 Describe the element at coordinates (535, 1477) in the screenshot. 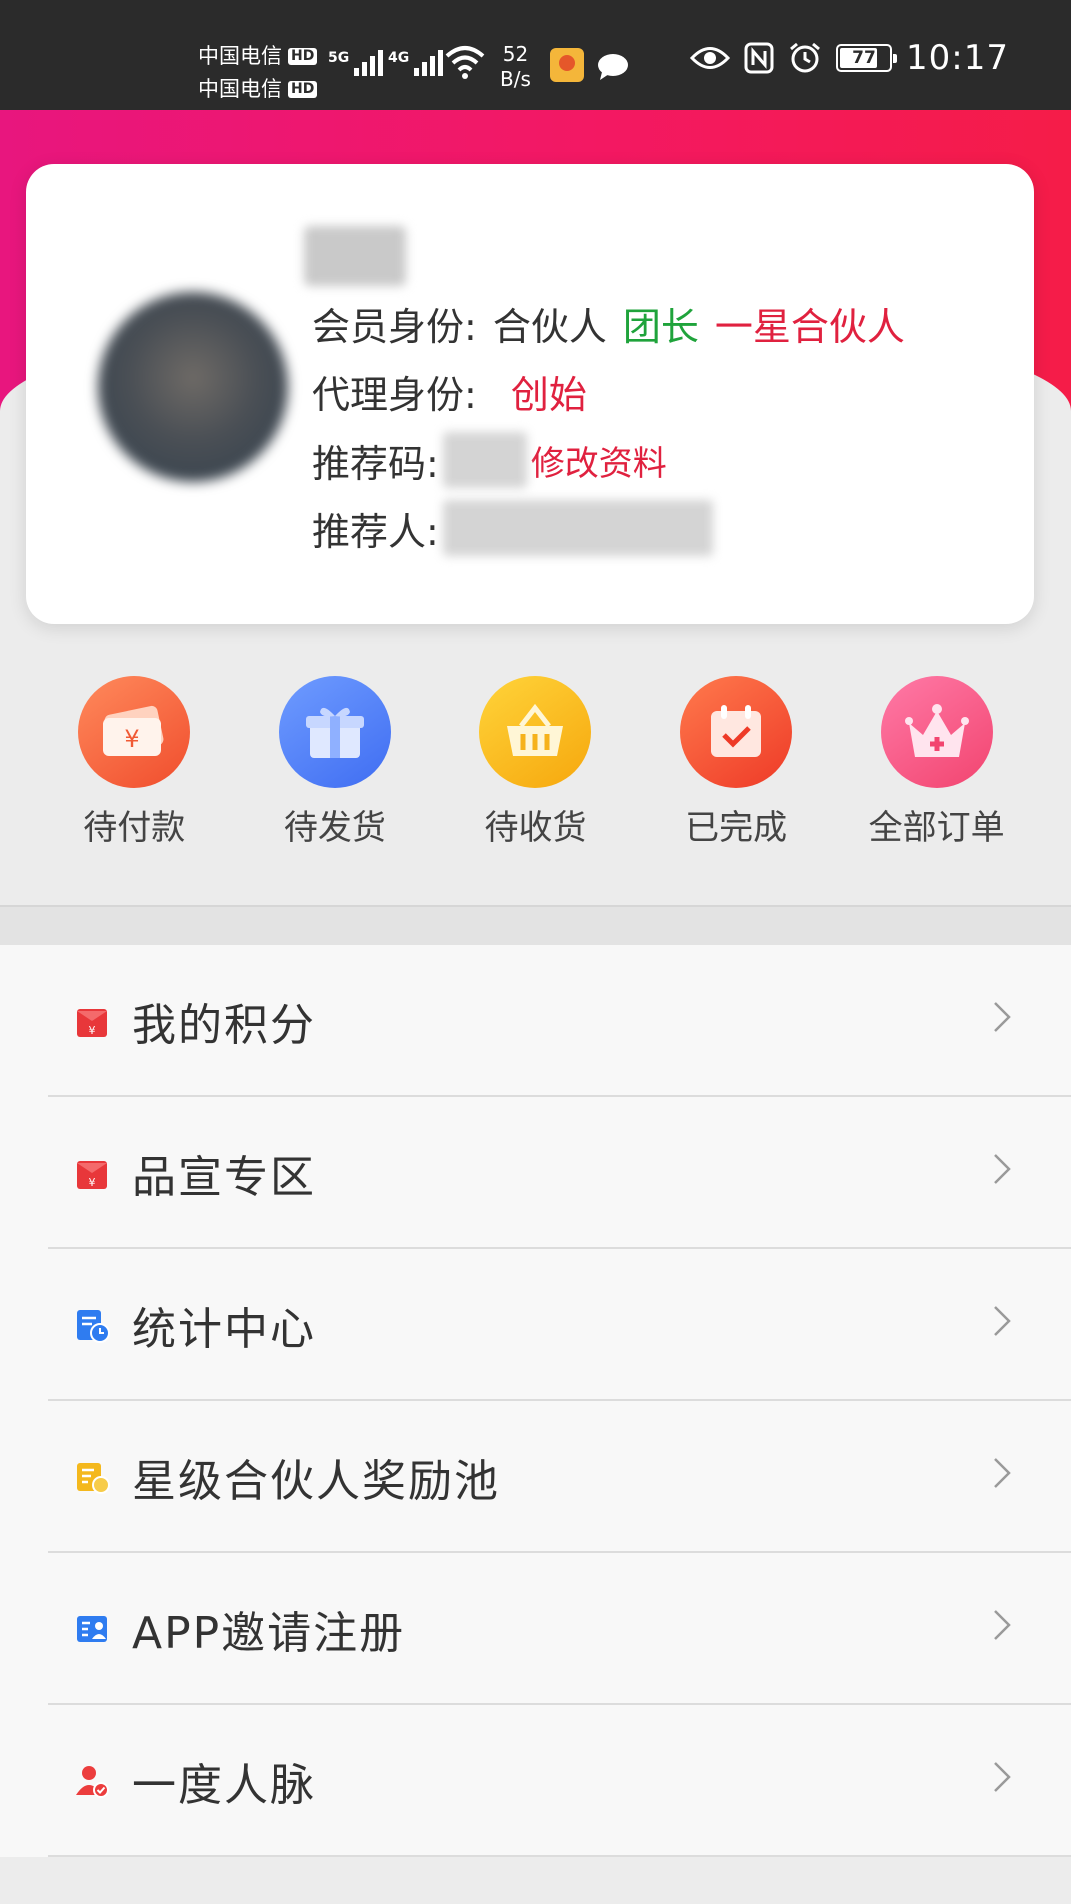

I see `menu-item-star-partner-pool: 星级合伙人奖励池` at that location.